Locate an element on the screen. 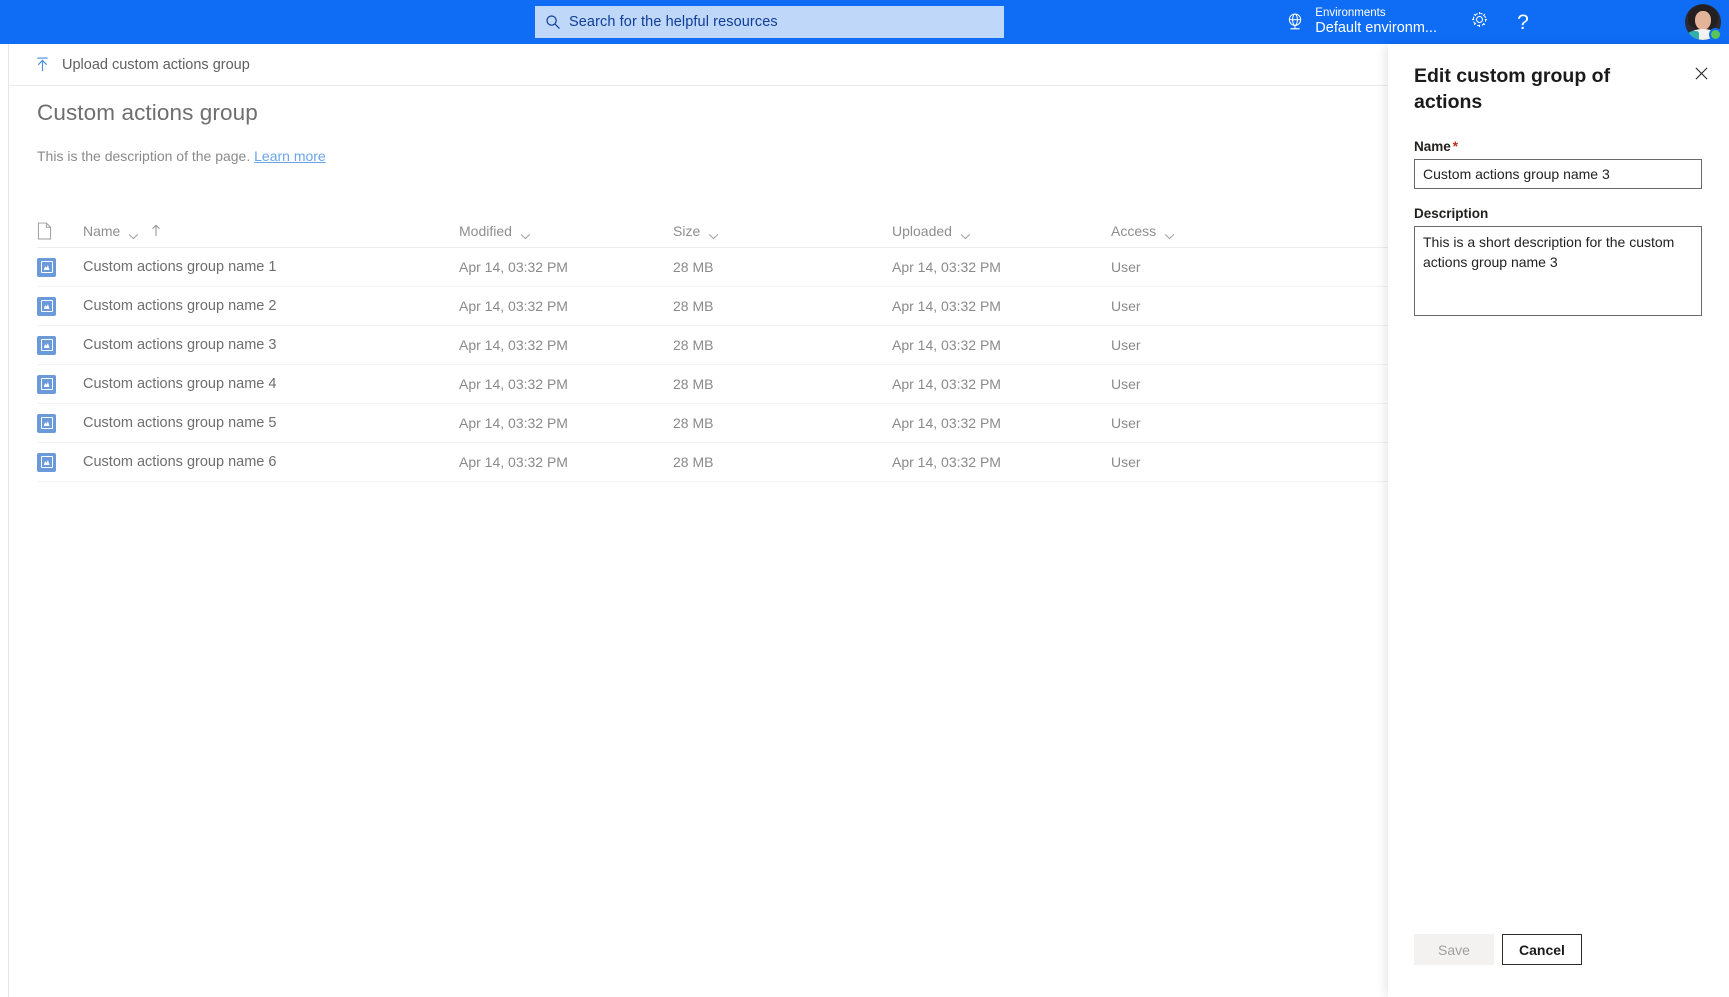 The image size is (1729, 997). column-header-uploaded: Uploaded is located at coordinates (1001, 231).